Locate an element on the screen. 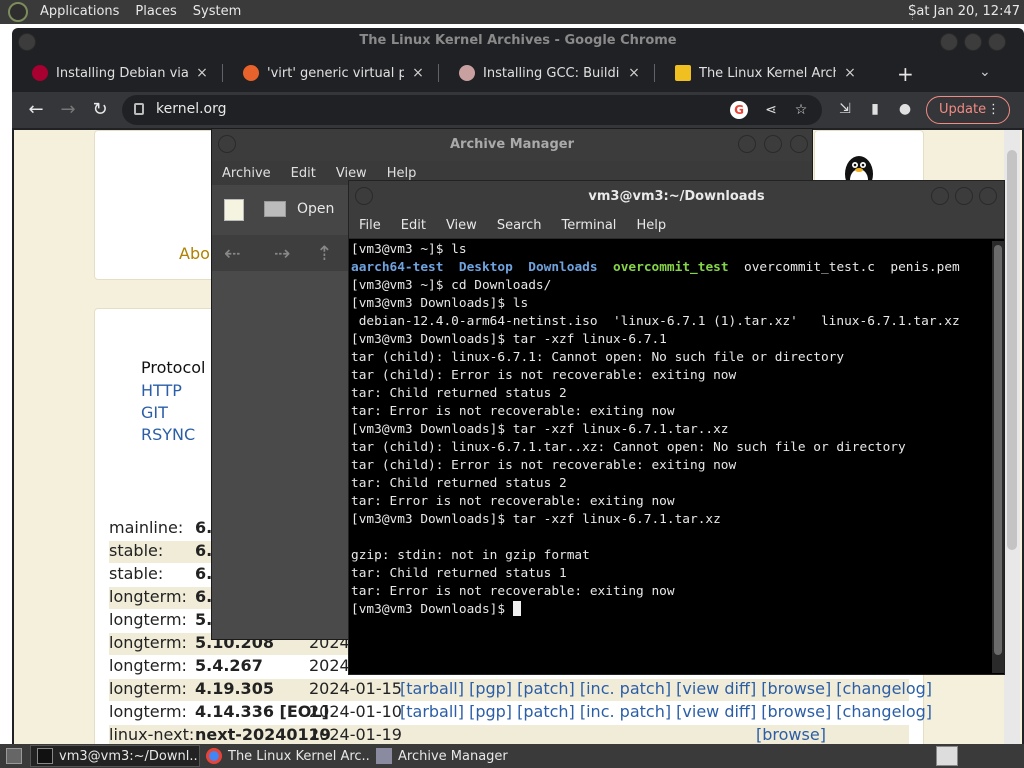  ls-dir: aarch64-test is located at coordinates (397, 267).